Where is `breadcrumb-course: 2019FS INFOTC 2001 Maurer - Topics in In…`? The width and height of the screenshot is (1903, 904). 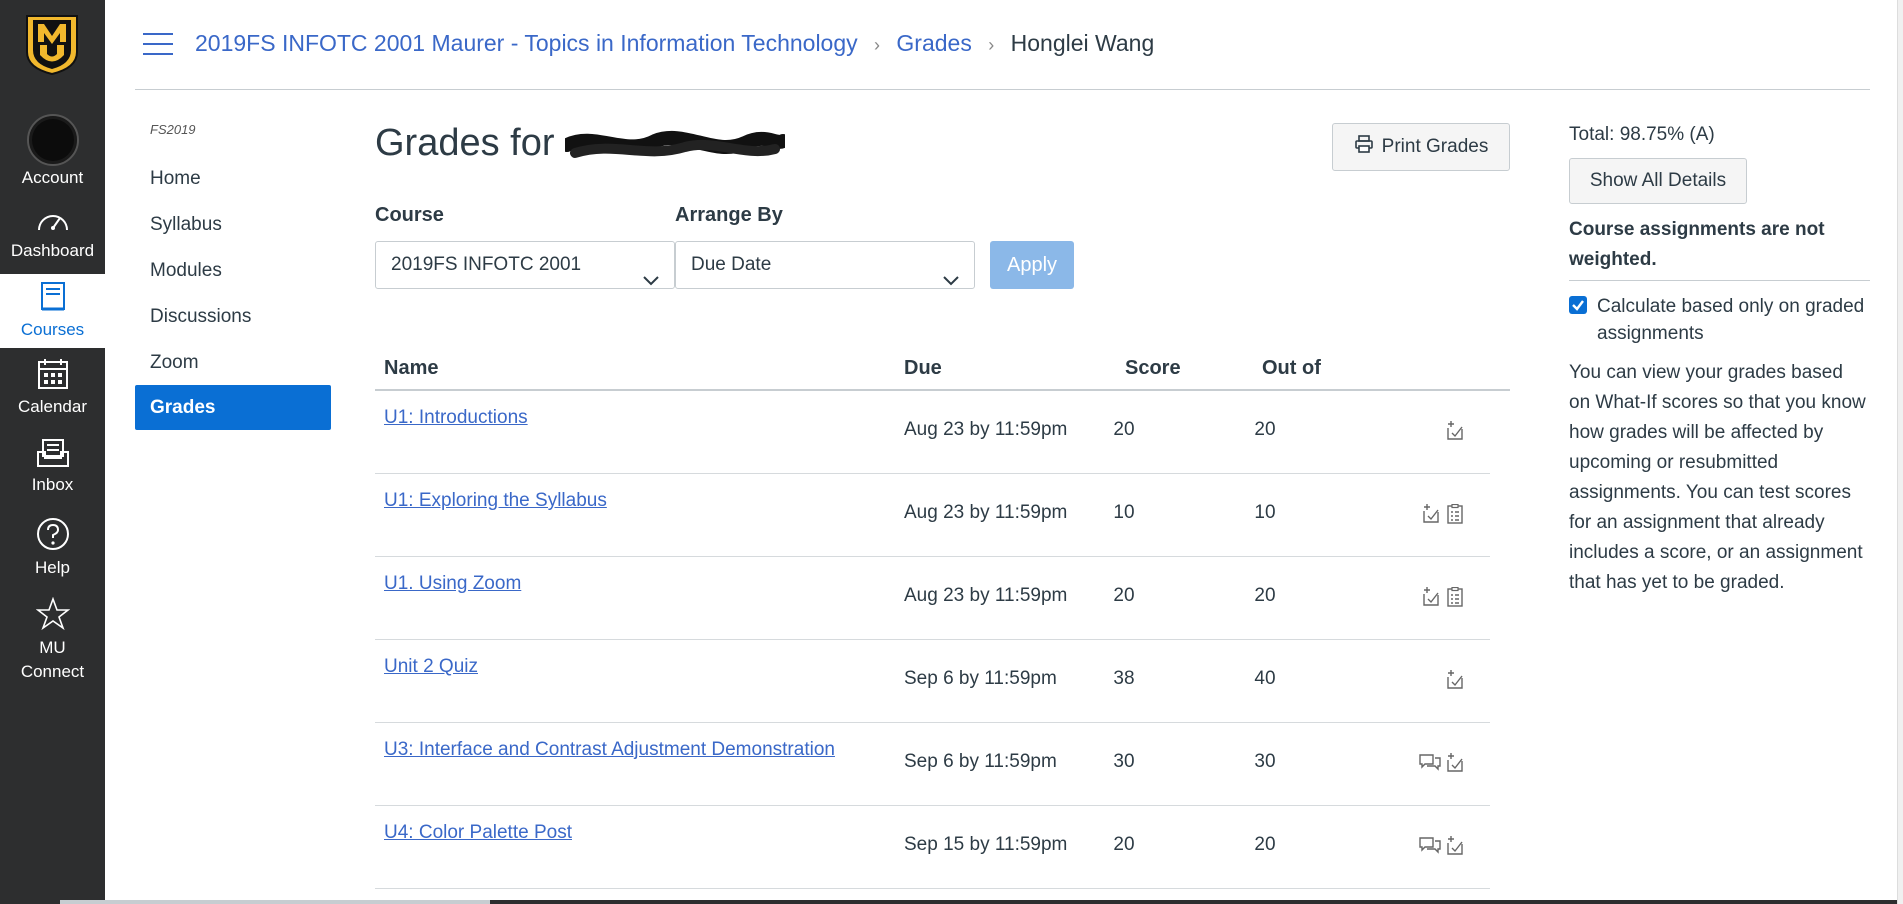 breadcrumb-course: 2019FS INFOTC 2001 Maurer - Topics in In… is located at coordinates (526, 43).